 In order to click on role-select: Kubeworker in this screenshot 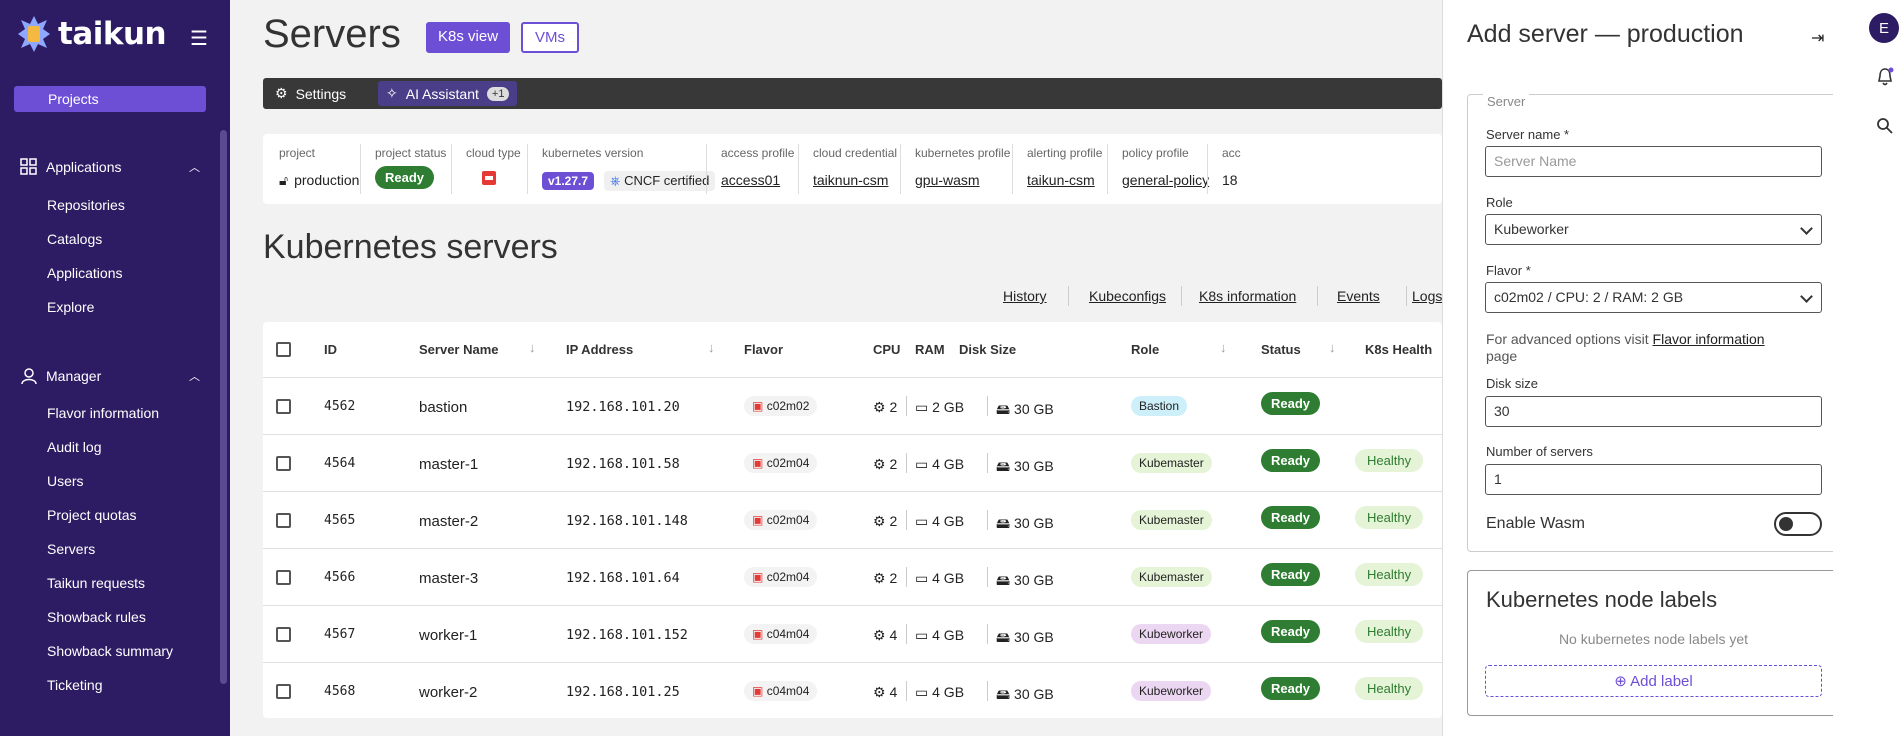, I will do `click(1653, 229)`.